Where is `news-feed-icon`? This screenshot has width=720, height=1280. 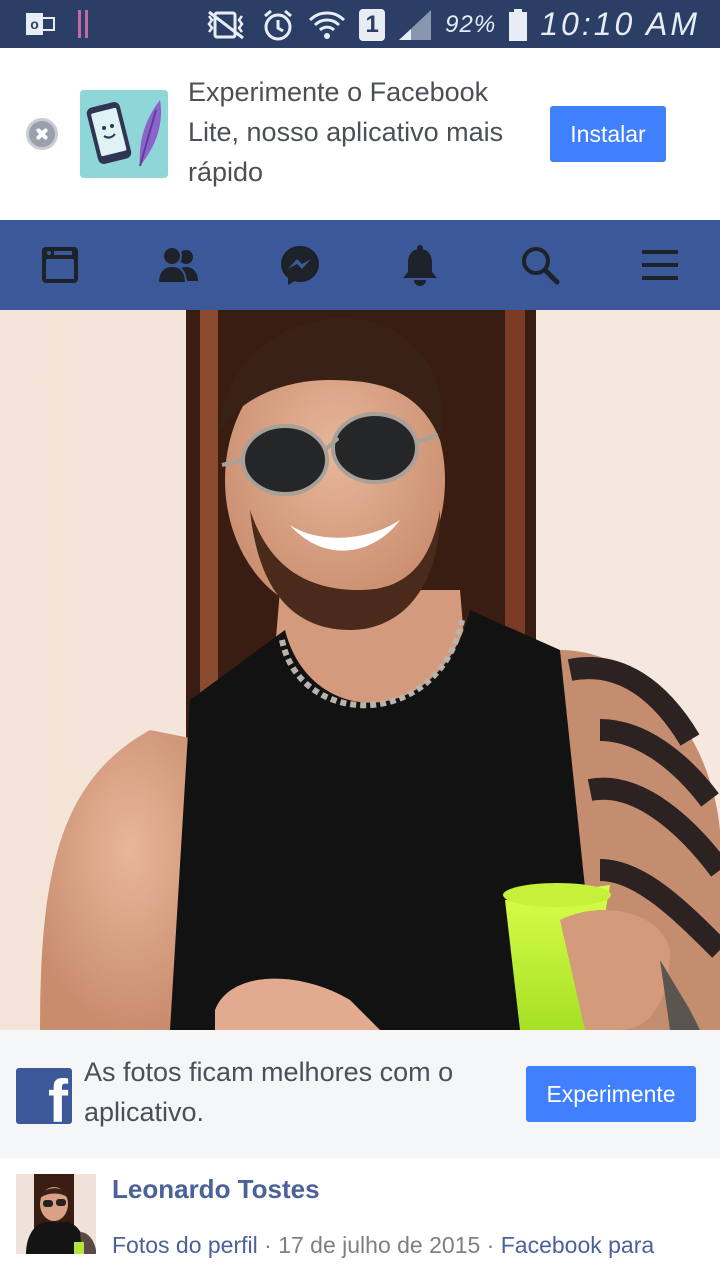
news-feed-icon is located at coordinates (60, 265).